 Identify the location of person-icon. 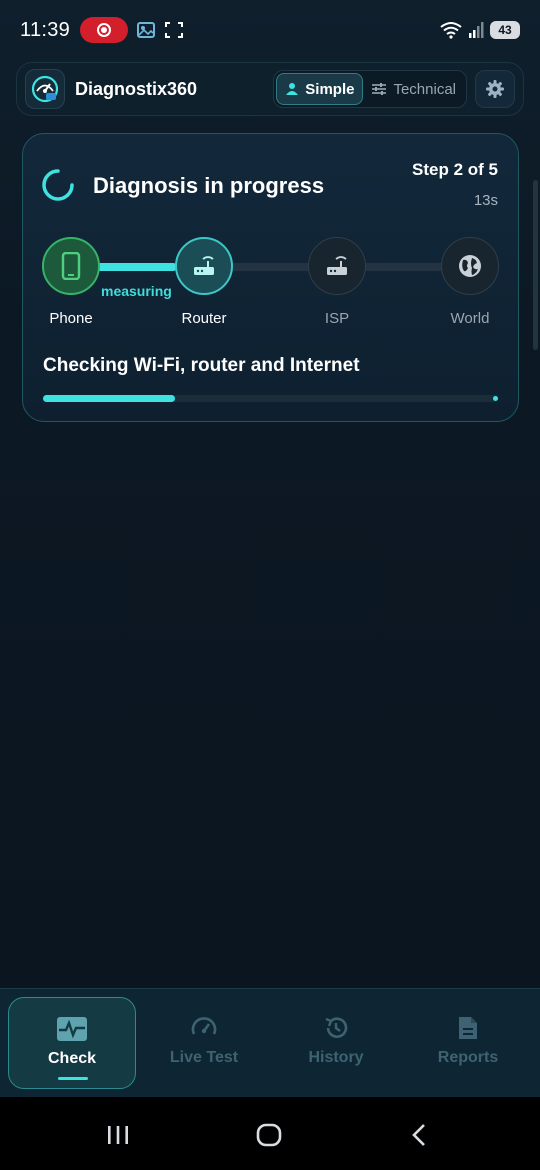
(292, 89).